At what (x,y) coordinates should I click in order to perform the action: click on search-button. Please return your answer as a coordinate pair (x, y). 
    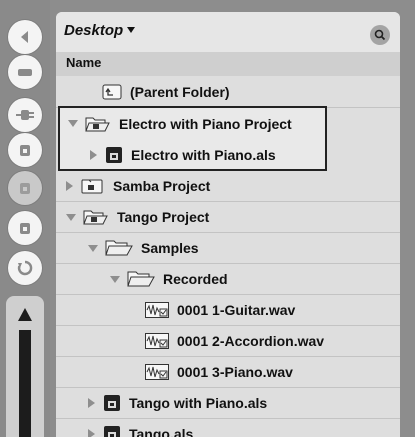
    Looking at the image, I should click on (380, 35).